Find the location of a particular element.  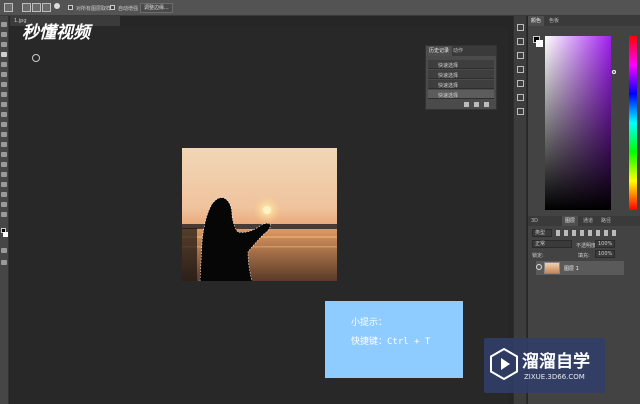

layer-filter-icons is located at coordinates (586, 233).